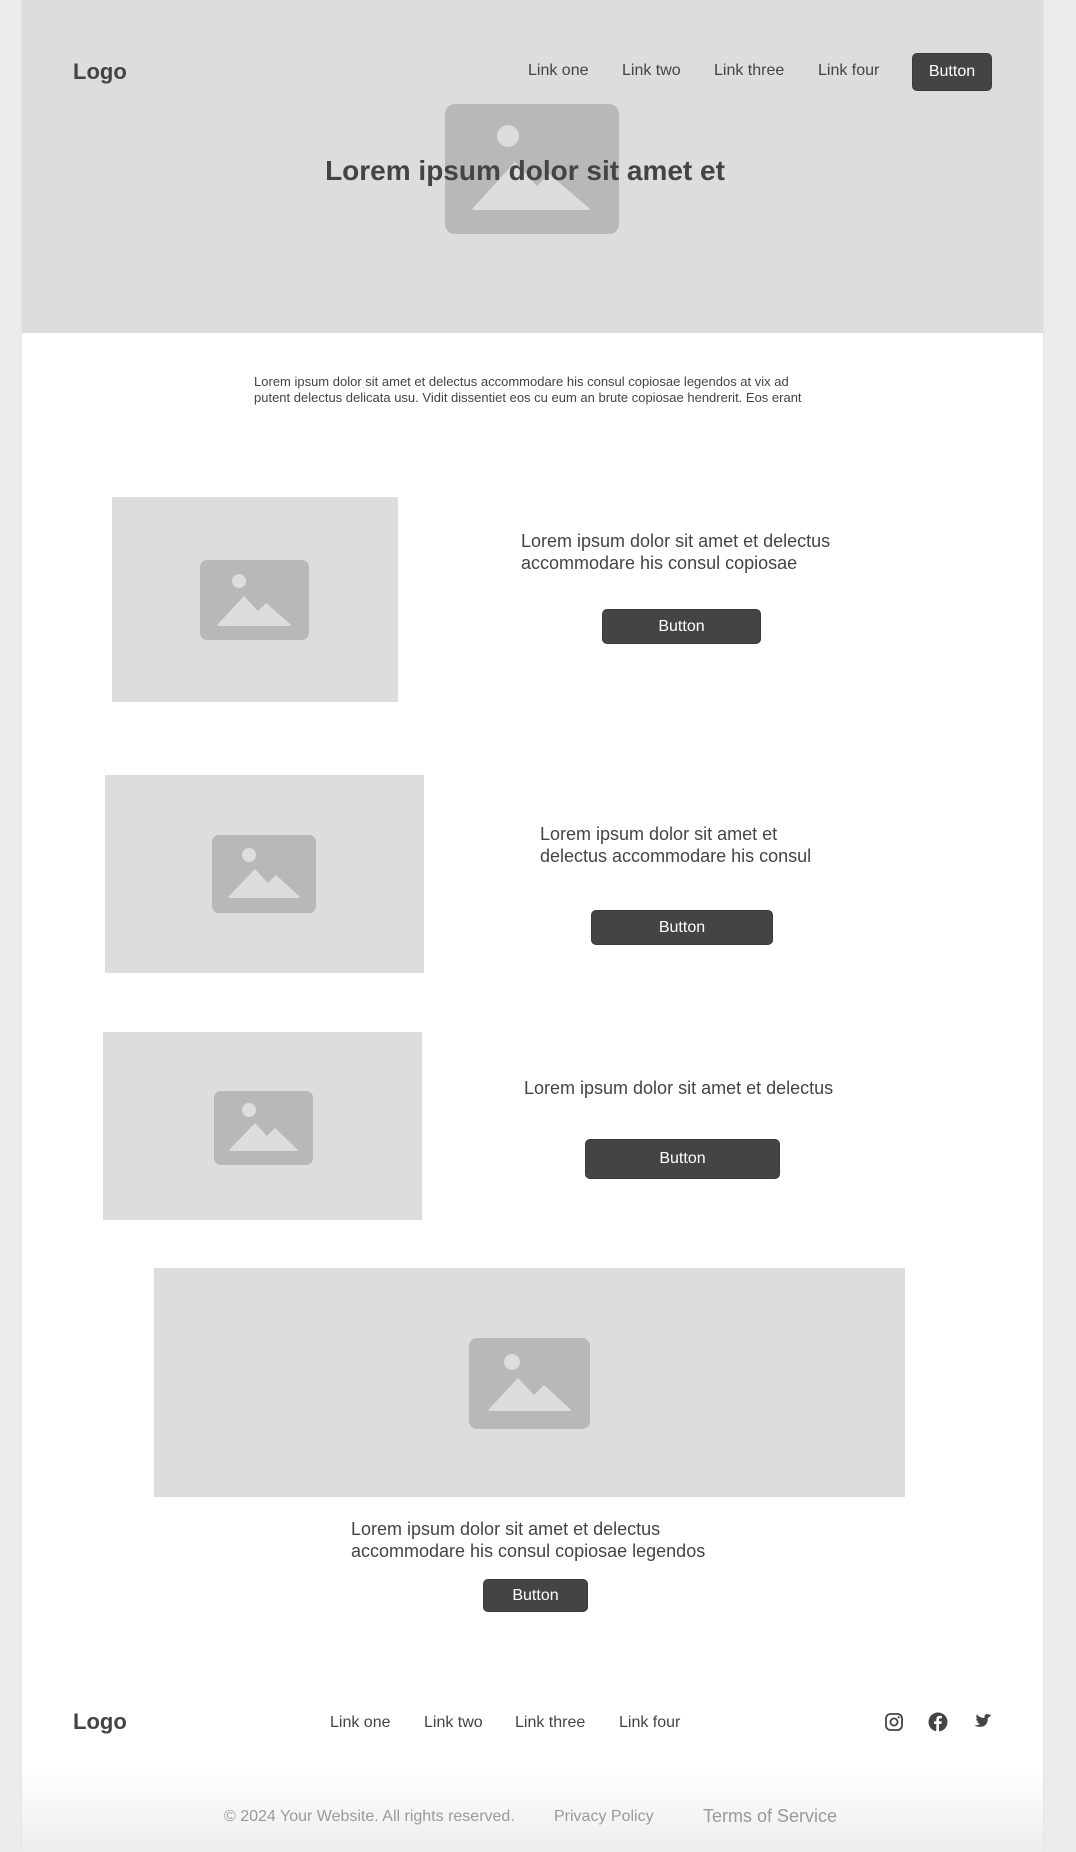 The image size is (1076, 1852). What do you see at coordinates (981, 1722) in the screenshot?
I see `twitter-icon` at bounding box center [981, 1722].